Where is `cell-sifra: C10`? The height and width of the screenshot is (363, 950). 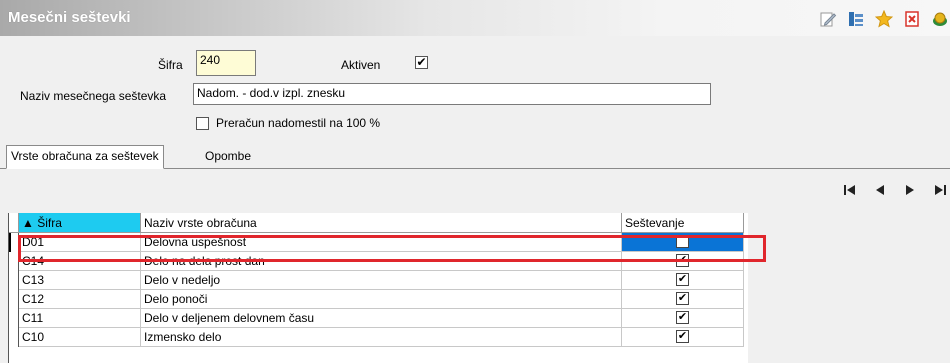 cell-sifra: C10 is located at coordinates (80, 337).